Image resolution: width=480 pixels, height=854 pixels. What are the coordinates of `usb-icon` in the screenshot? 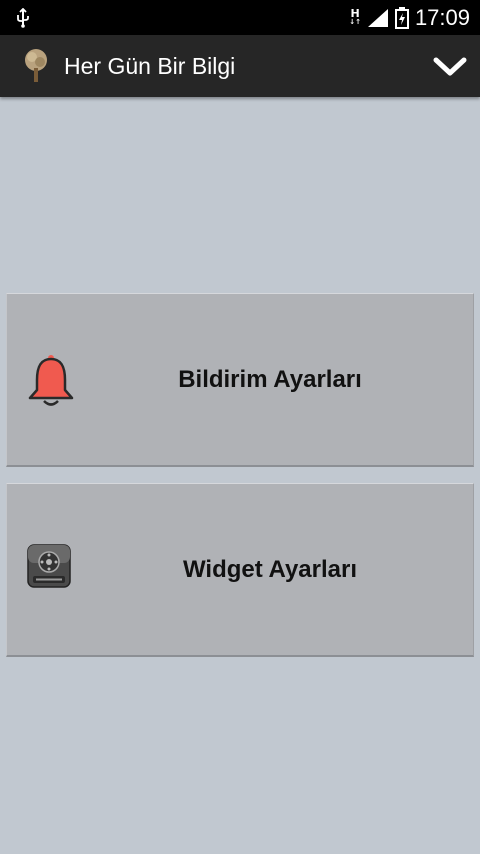 It's located at (23, 17).